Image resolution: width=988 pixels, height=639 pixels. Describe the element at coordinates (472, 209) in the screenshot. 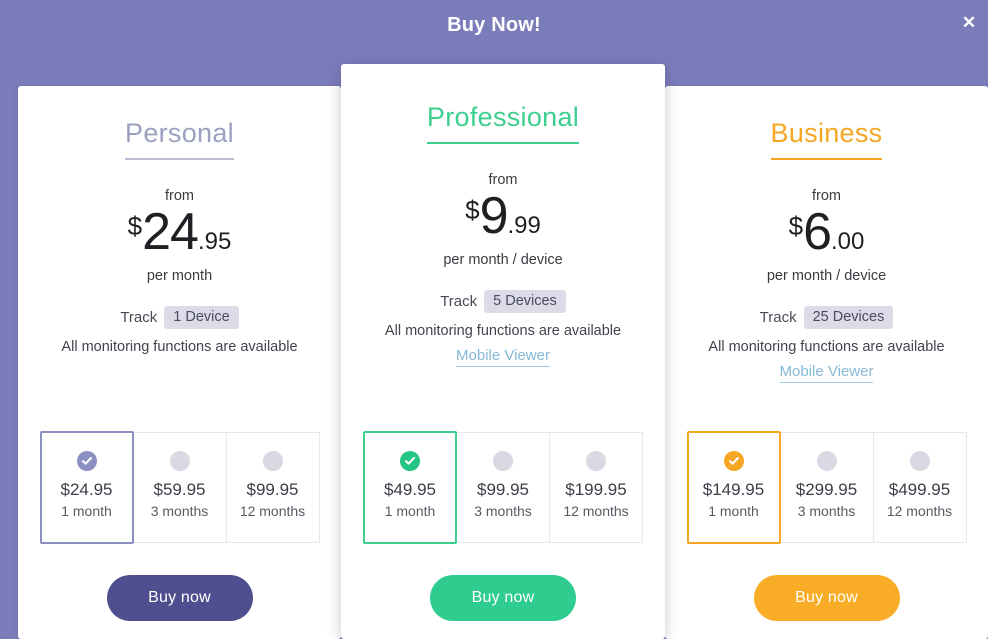

I see `price-currency-professional: $` at that location.